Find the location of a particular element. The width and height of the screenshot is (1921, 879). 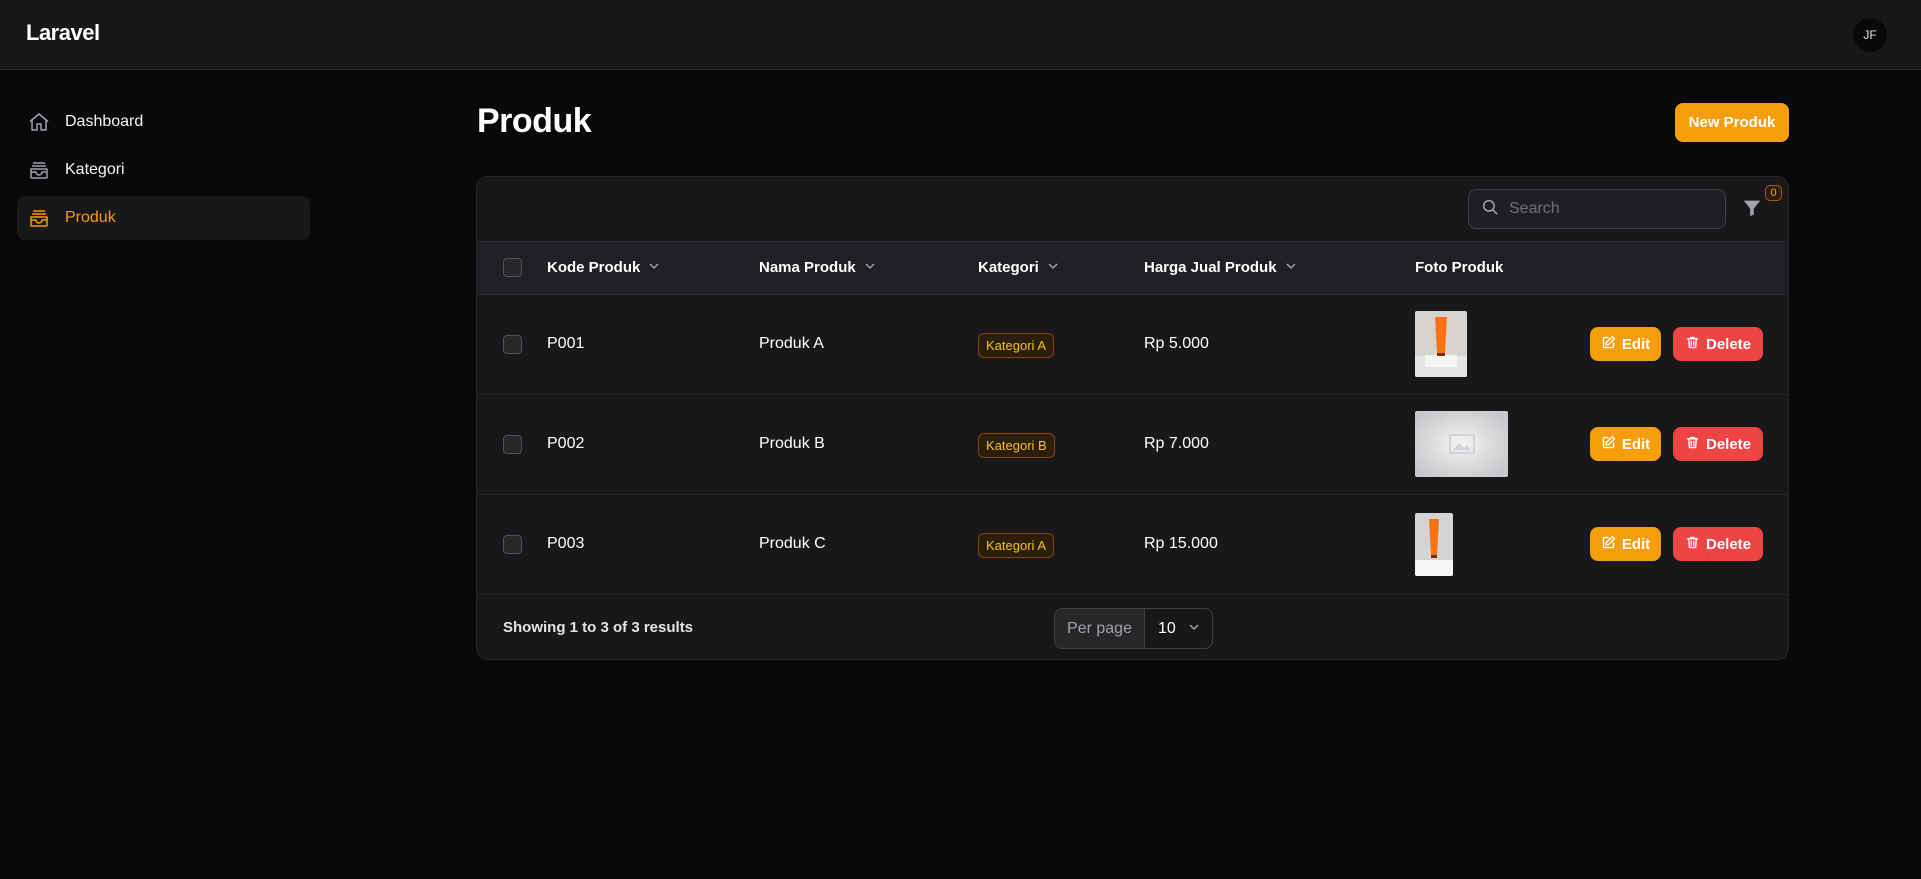

table-toolbar: 0 is located at coordinates (1132, 209).